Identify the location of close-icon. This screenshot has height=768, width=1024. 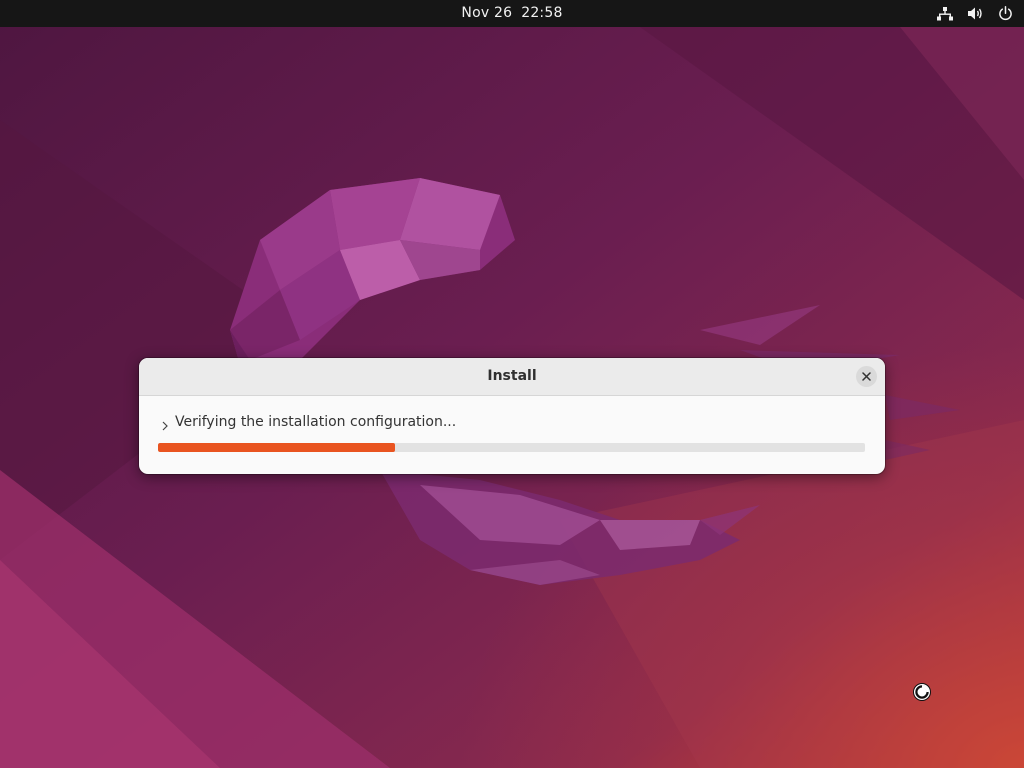
(866, 376).